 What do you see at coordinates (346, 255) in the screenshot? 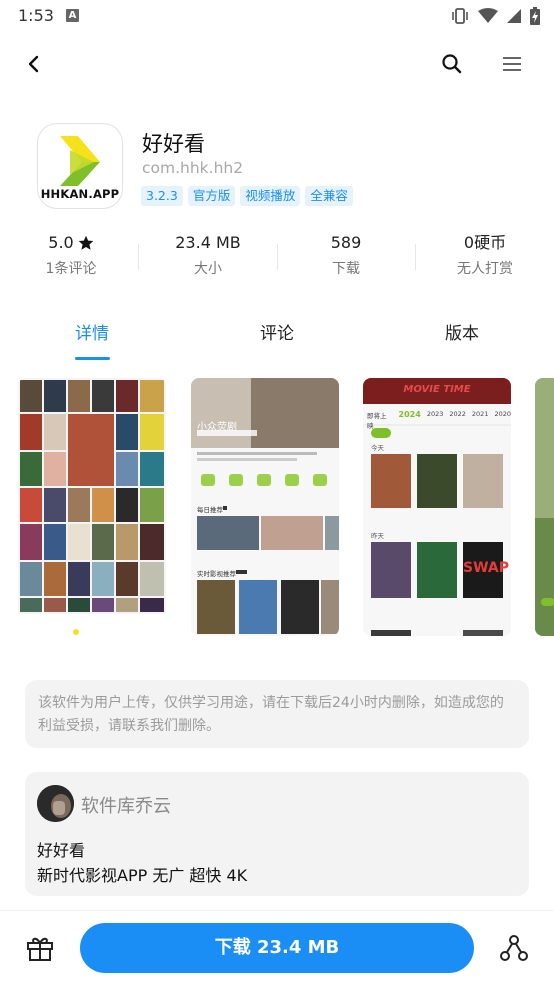
I see `stat-downloads: 589 下载` at bounding box center [346, 255].